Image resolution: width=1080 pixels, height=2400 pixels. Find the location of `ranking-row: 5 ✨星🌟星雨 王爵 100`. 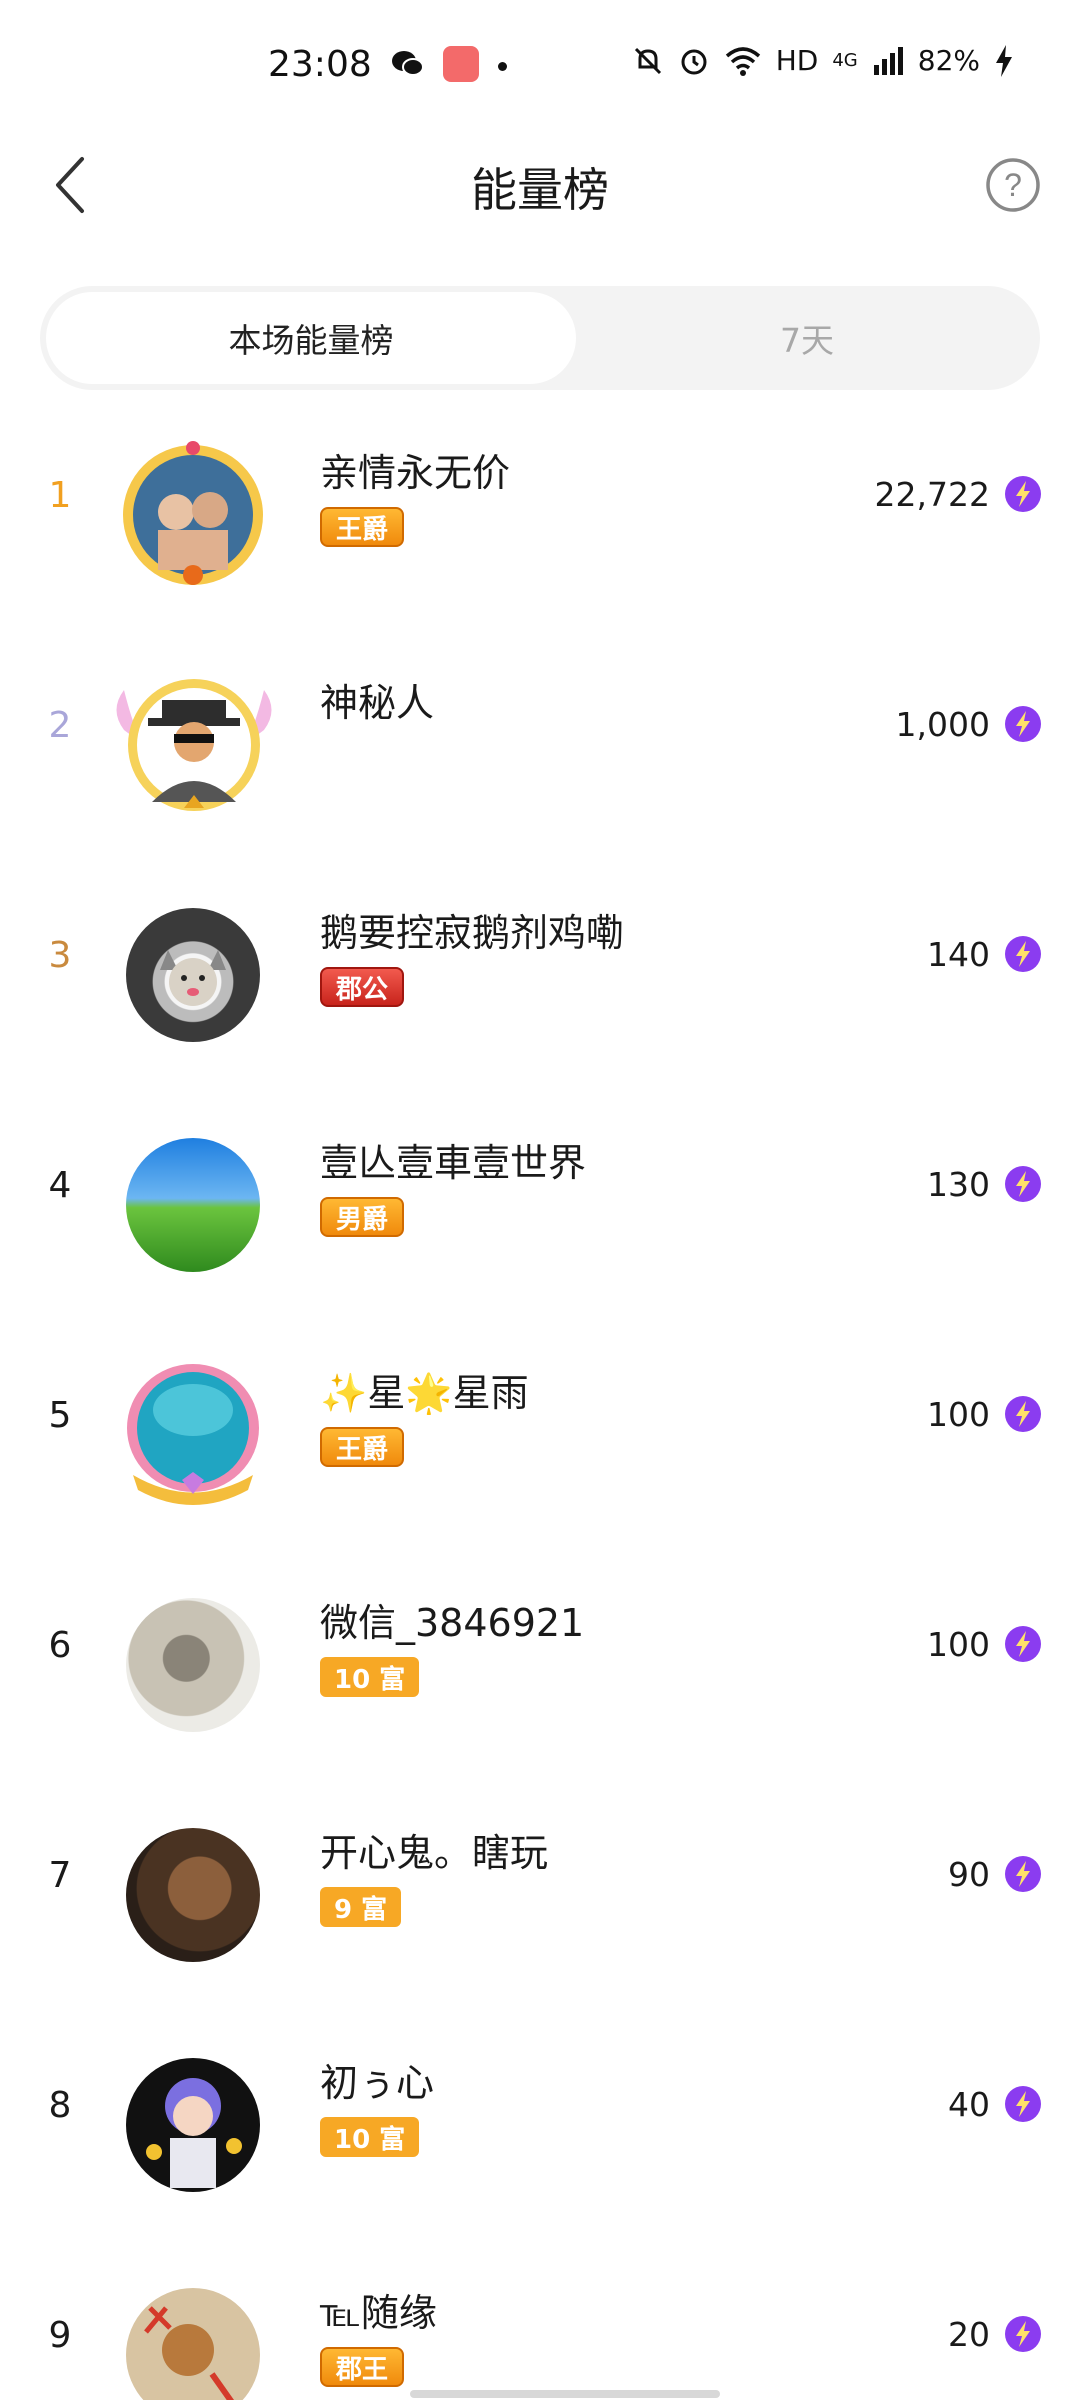

ranking-row: 5 ✨星🌟星雨 王爵 100 is located at coordinates (540, 1455).